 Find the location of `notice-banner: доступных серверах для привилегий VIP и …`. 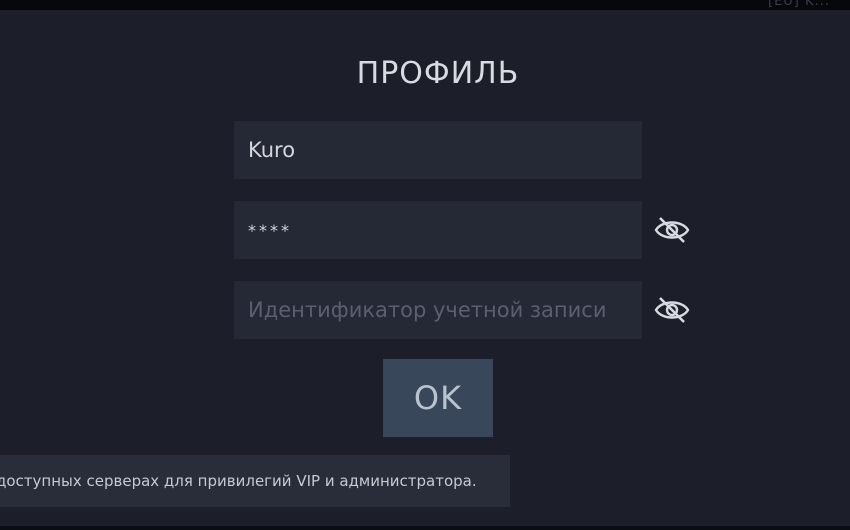

notice-banner: доступных серверах для привилегий VIP и … is located at coordinates (255, 481).